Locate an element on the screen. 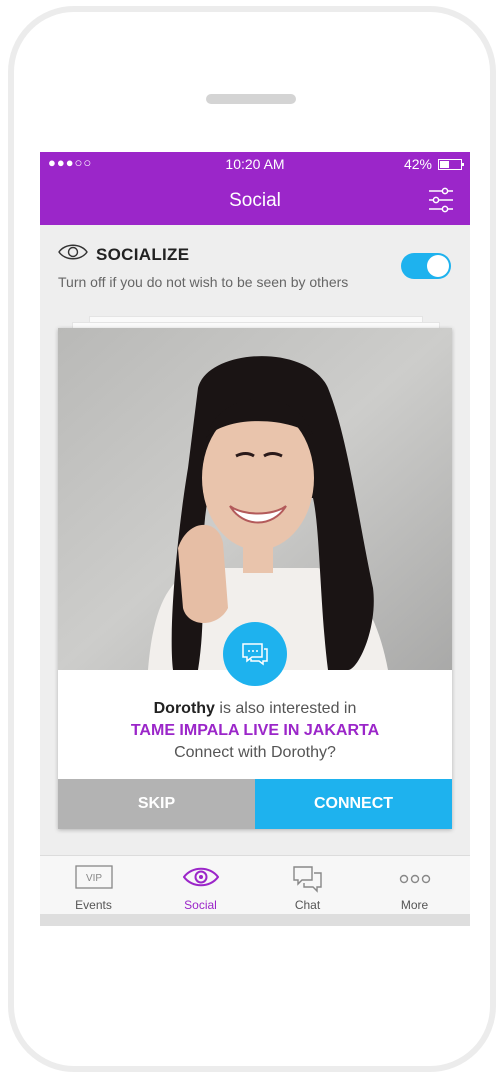 This screenshot has width=504, height=1078. battery-icon is located at coordinates (451, 164).